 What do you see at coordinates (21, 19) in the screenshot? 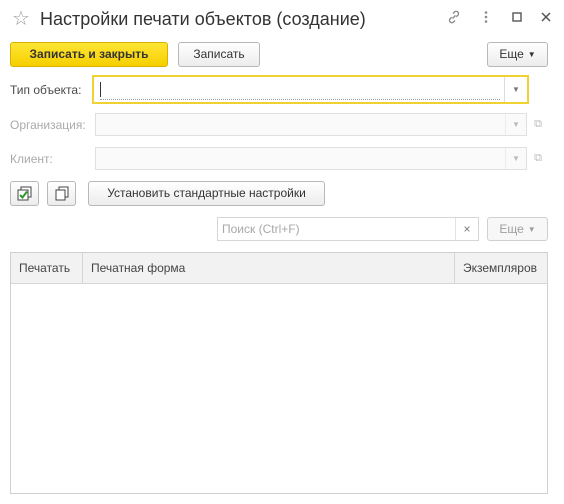
I see `favorite-star-icon: ☆` at bounding box center [21, 19].